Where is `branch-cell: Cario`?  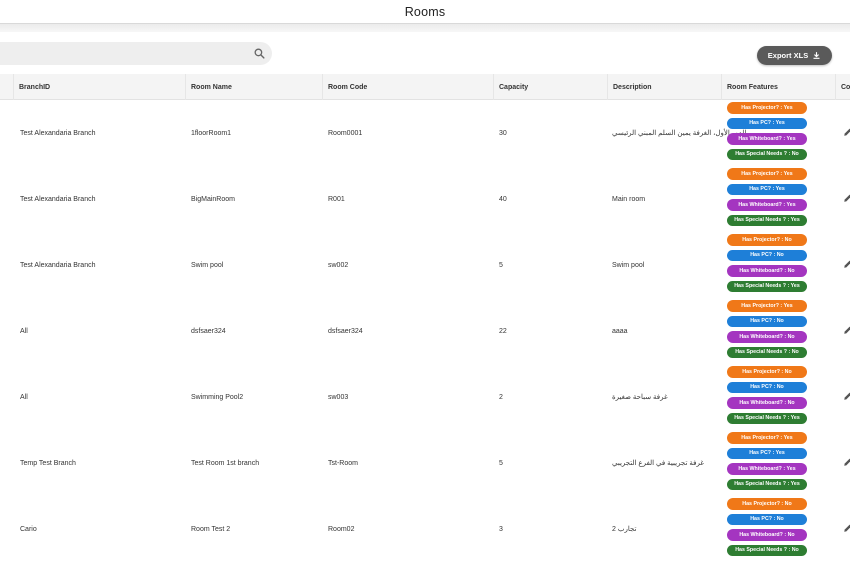 branch-cell: Cario is located at coordinates (28, 529).